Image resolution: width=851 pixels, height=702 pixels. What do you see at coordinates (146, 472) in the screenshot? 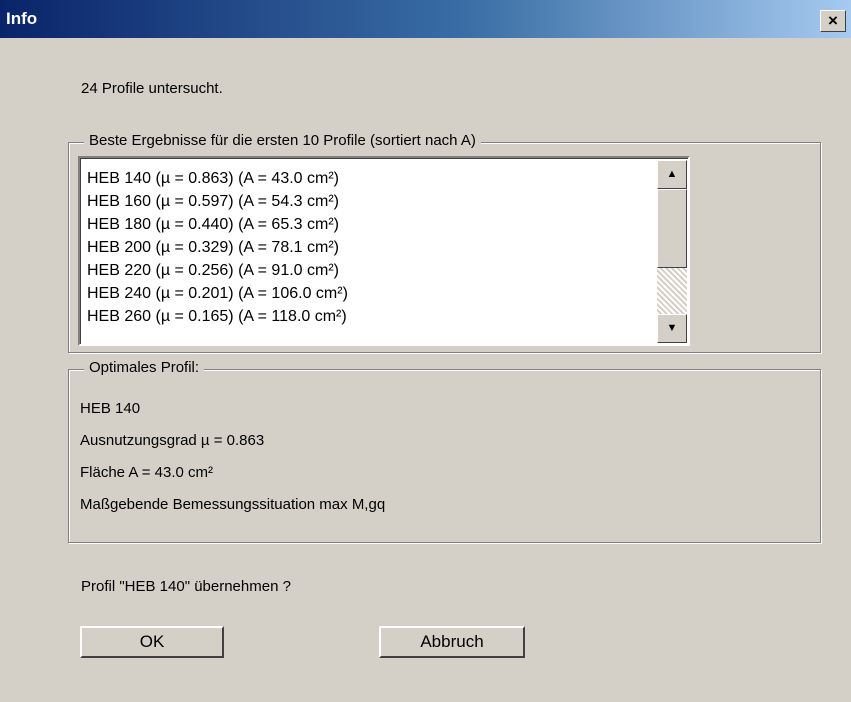
I see `area-text: Fläche A = 43.0 cm²` at bounding box center [146, 472].